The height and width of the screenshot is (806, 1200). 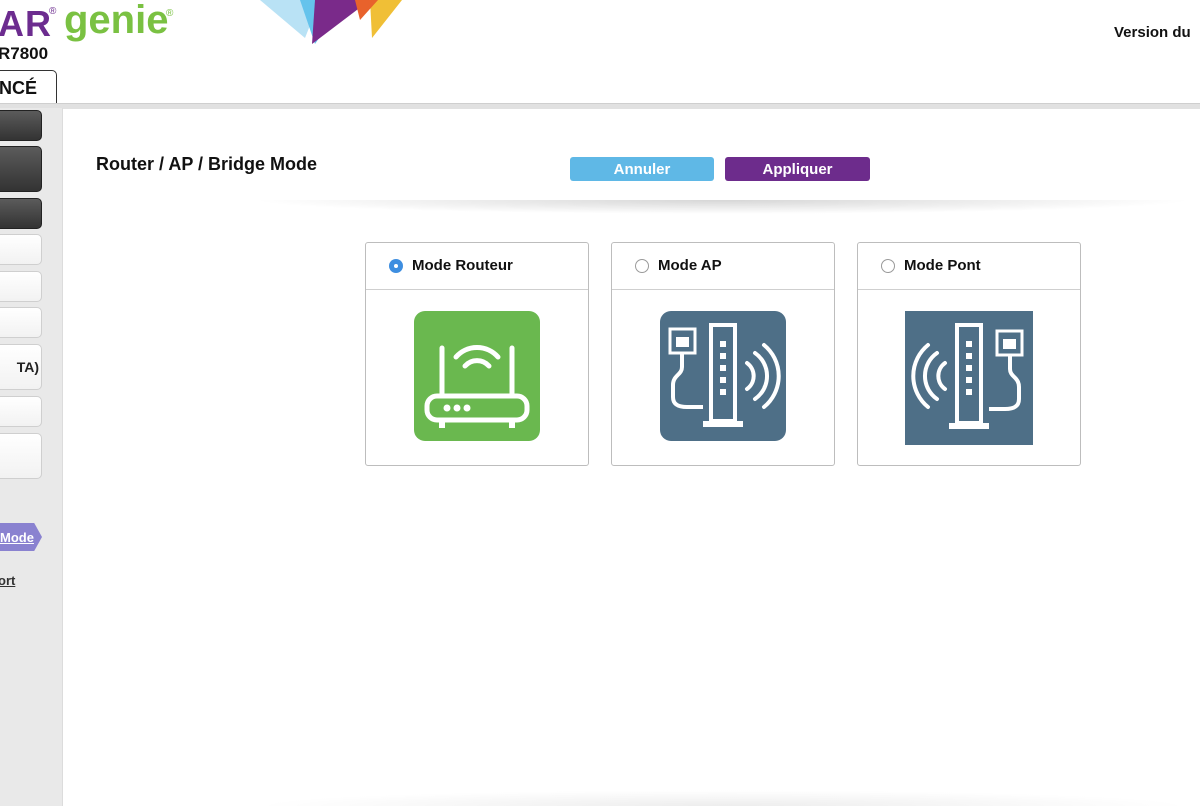 What do you see at coordinates (26, 23) in the screenshot?
I see `brand-logo: AR` at bounding box center [26, 23].